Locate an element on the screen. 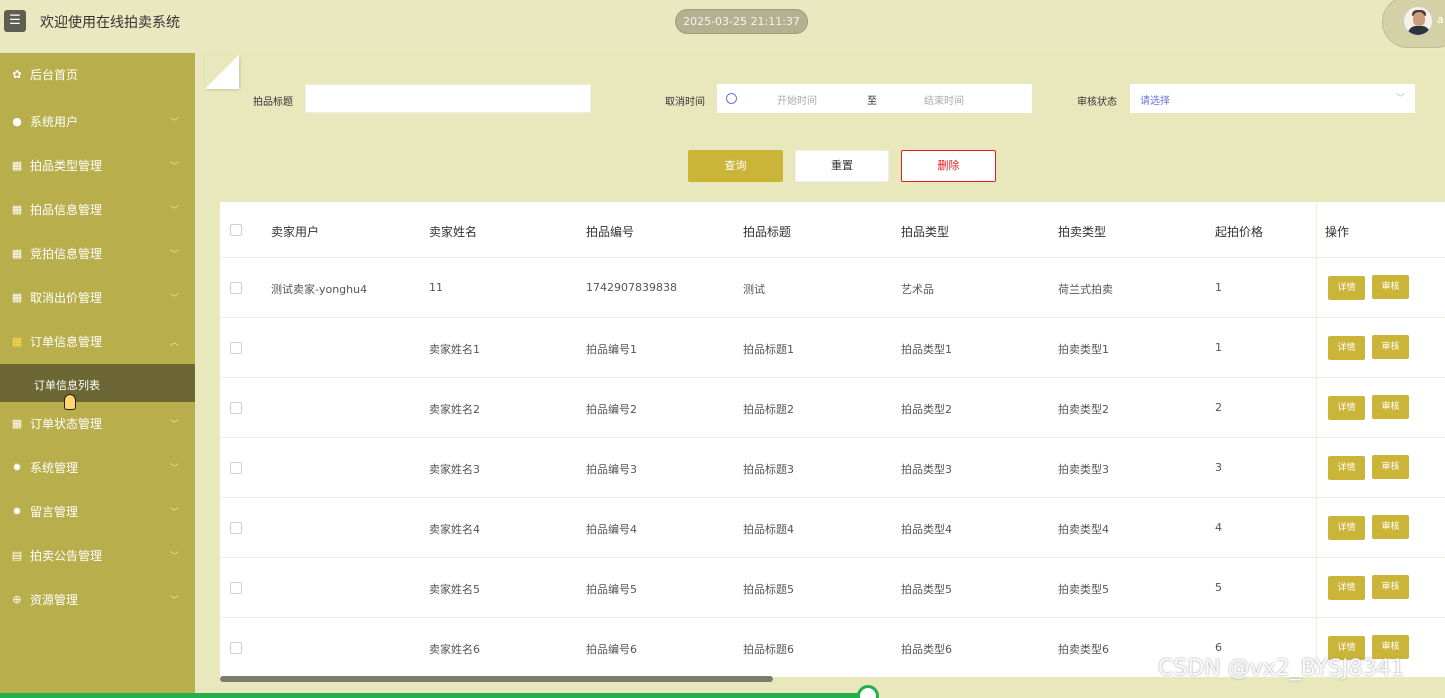 The image size is (1445, 698). avatar is located at coordinates (1418, 21).